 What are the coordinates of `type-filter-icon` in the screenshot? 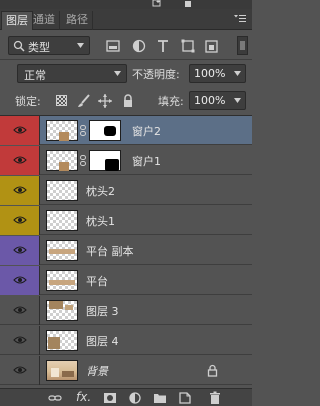 It's located at (163, 46).